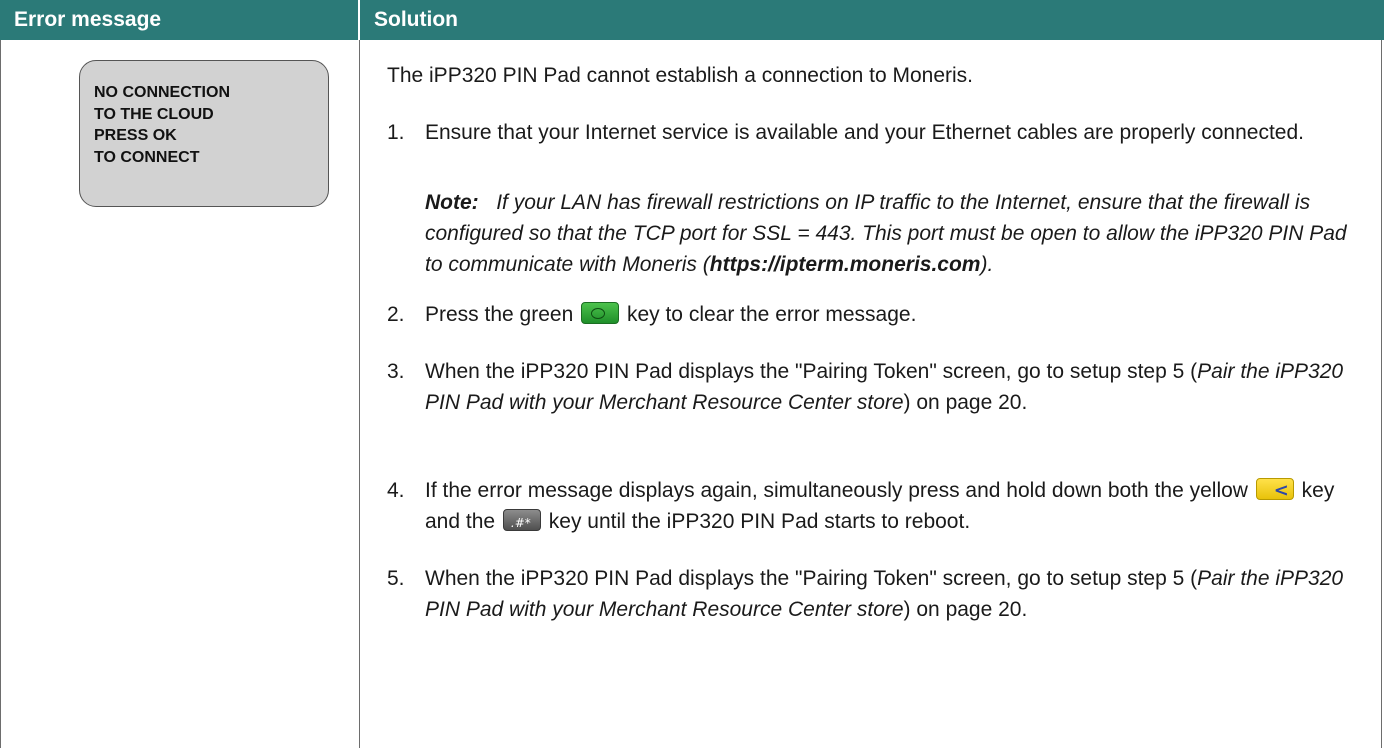 The width and height of the screenshot is (1384, 748). I want to click on table-right-border, so click(1381, 394).